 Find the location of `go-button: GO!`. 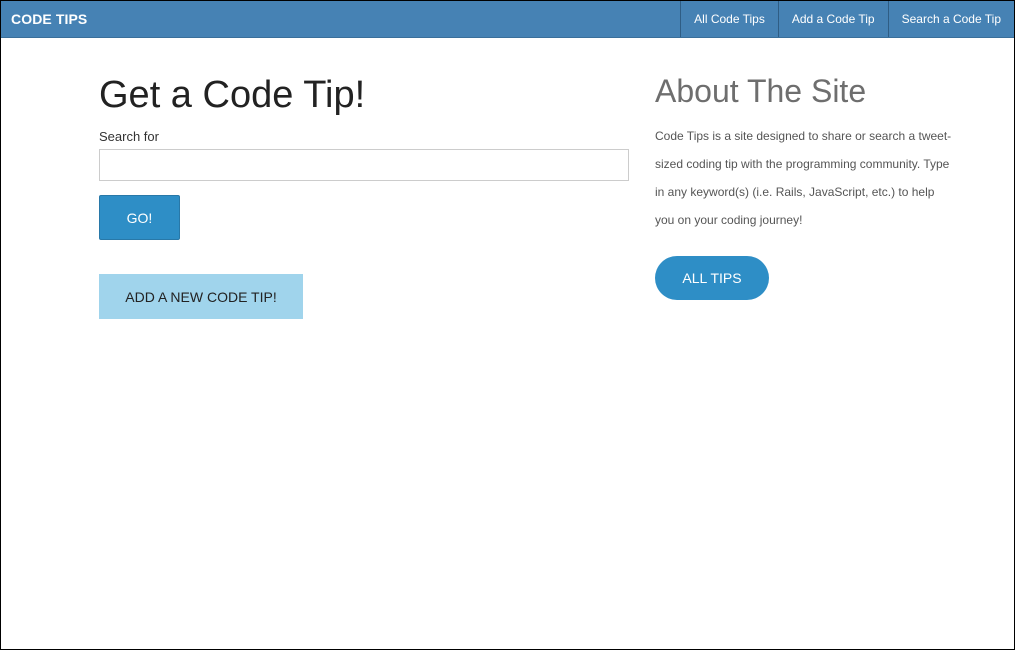

go-button: GO! is located at coordinates (139, 217).